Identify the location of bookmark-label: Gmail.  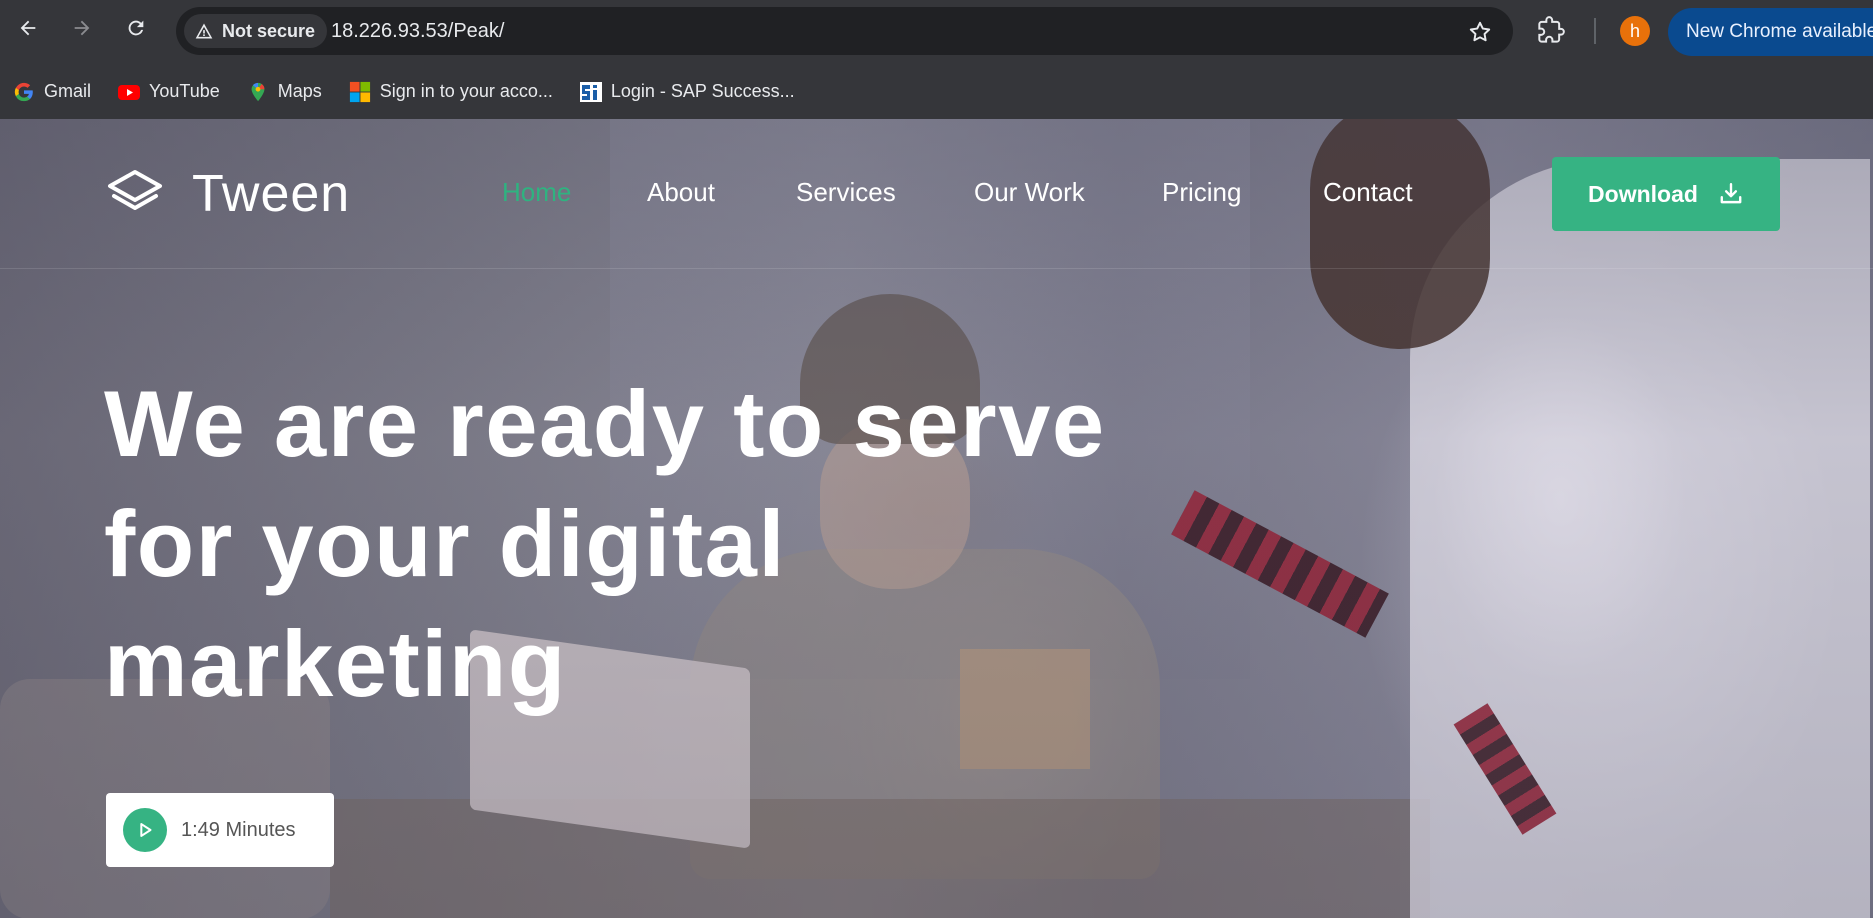
(68, 91).